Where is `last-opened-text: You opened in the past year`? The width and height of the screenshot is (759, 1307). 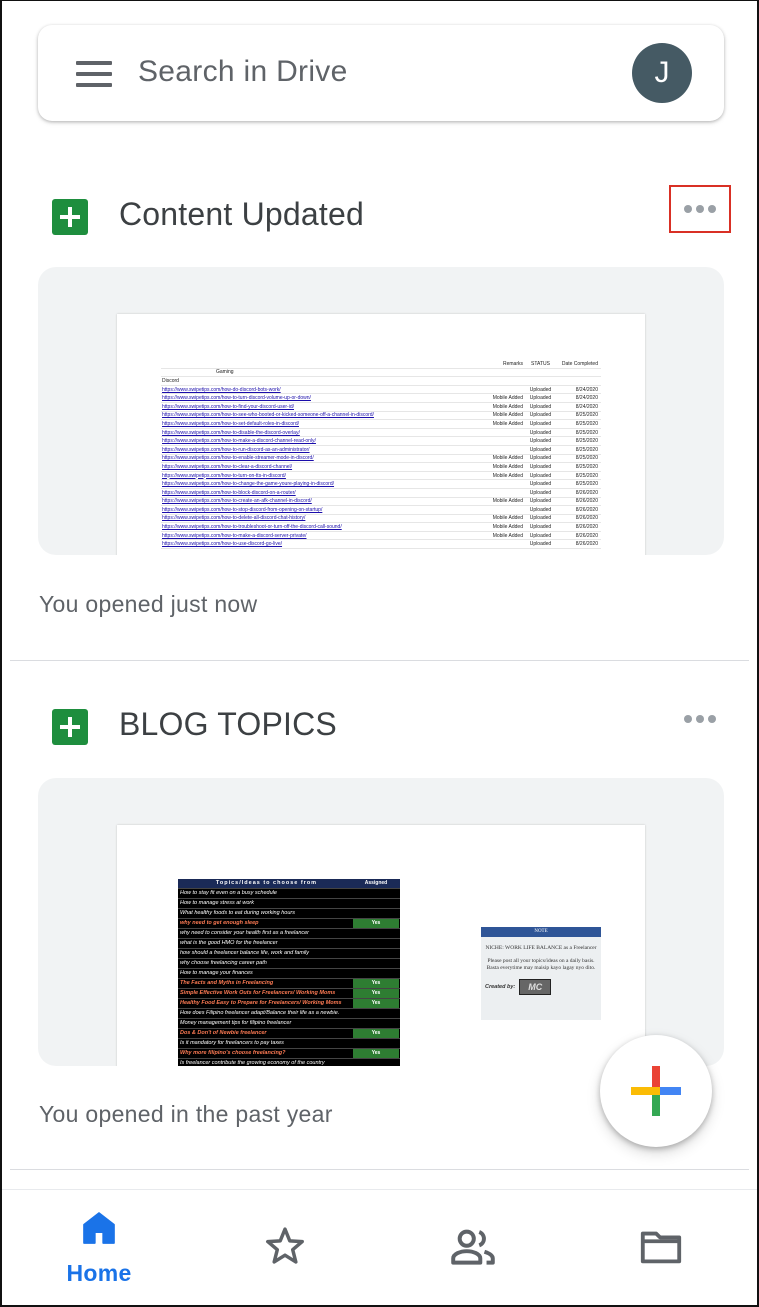
last-opened-text: You opened in the past year is located at coordinates (186, 1114).